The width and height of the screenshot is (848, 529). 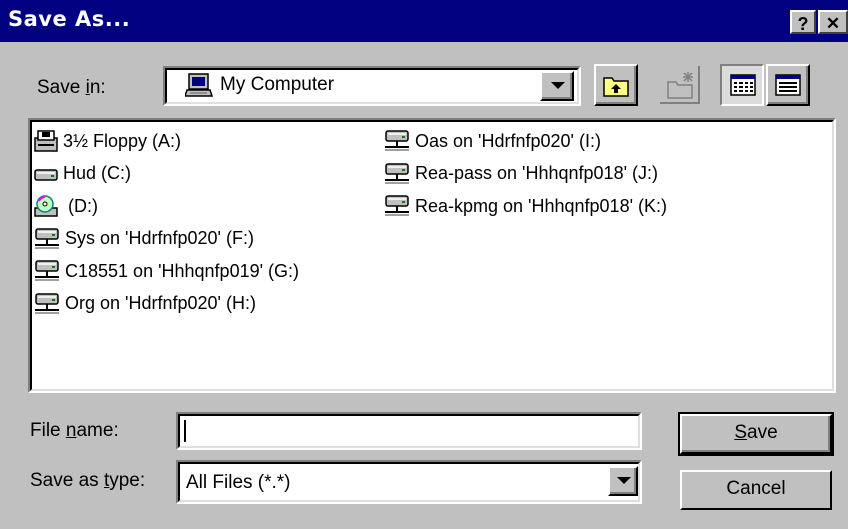 I want to click on save-in-dropdown-button, so click(x=557, y=86).